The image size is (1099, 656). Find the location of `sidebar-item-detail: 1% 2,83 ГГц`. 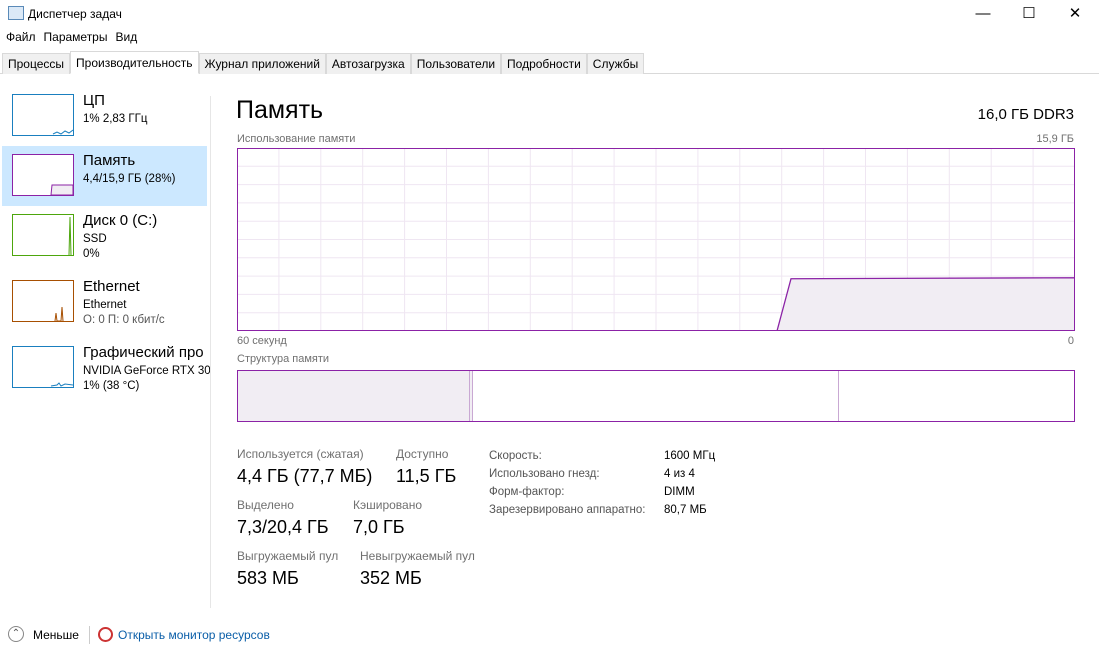

sidebar-item-detail: 1% 2,83 ГГц is located at coordinates (115, 119).